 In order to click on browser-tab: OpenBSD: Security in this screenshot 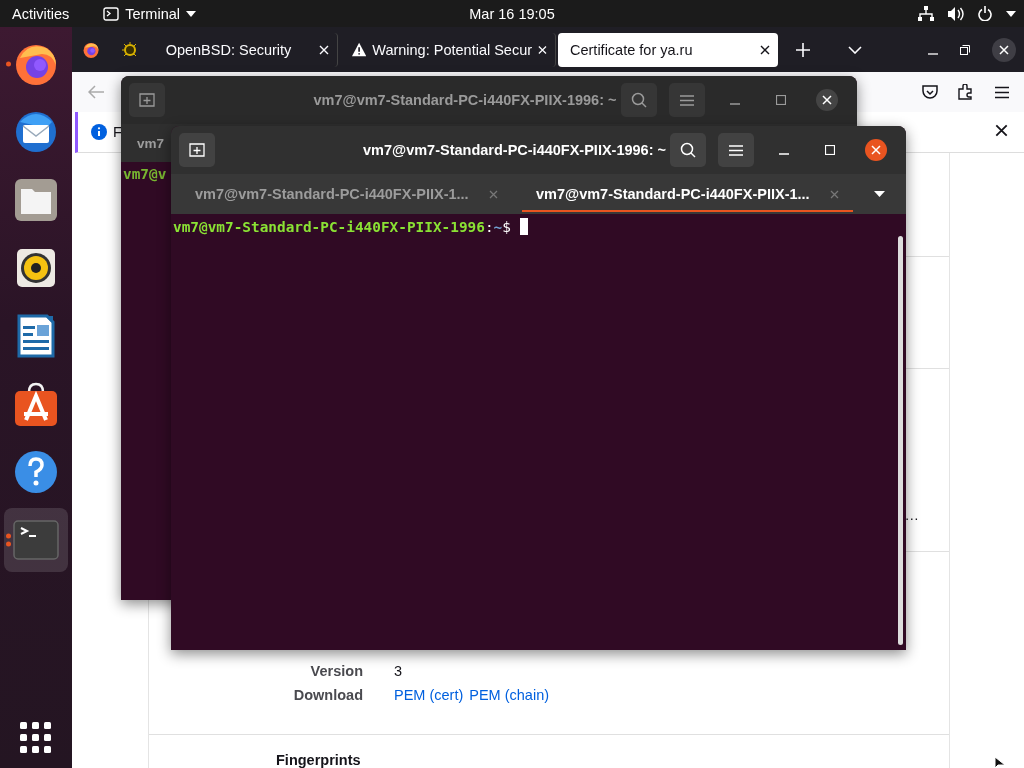, I will do `click(224, 49)`.